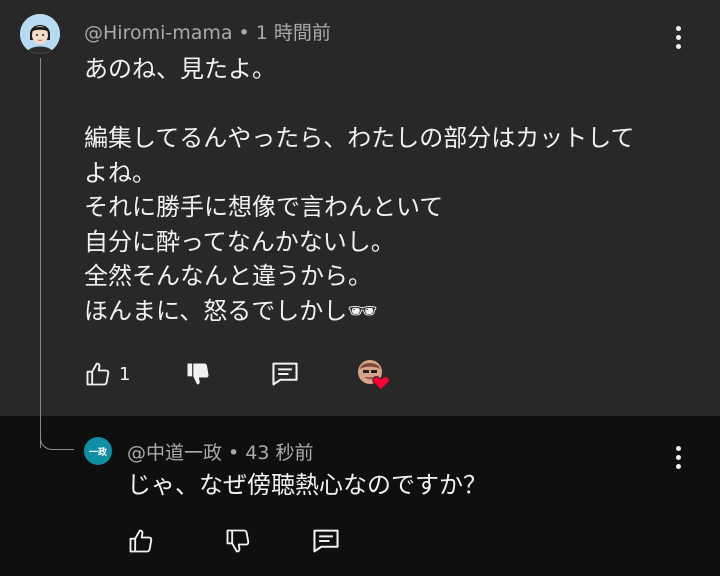 The height and width of the screenshot is (576, 720). What do you see at coordinates (40, 253) in the screenshot?
I see `thread-line` at bounding box center [40, 253].